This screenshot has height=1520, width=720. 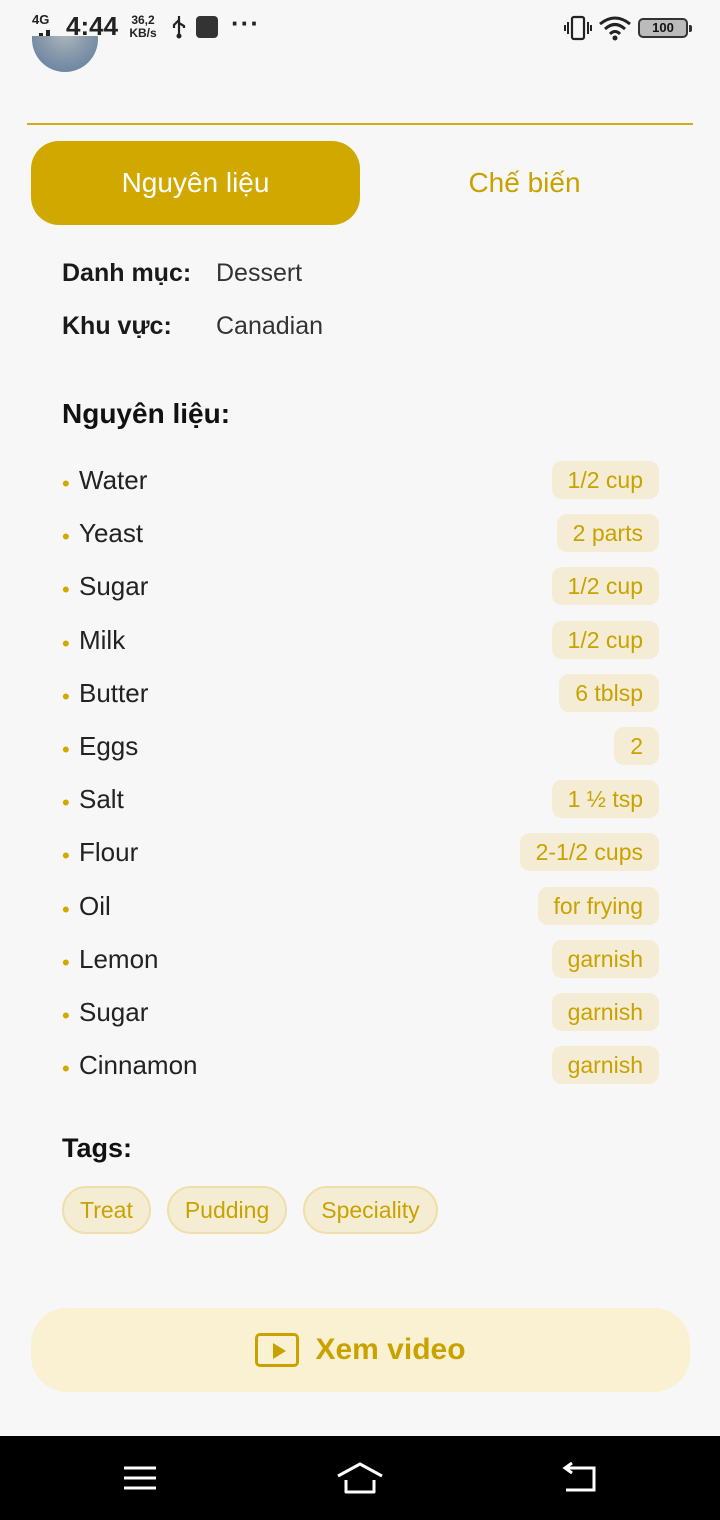 I want to click on list-item: • Water 1/2 cup, so click(x=360, y=487).